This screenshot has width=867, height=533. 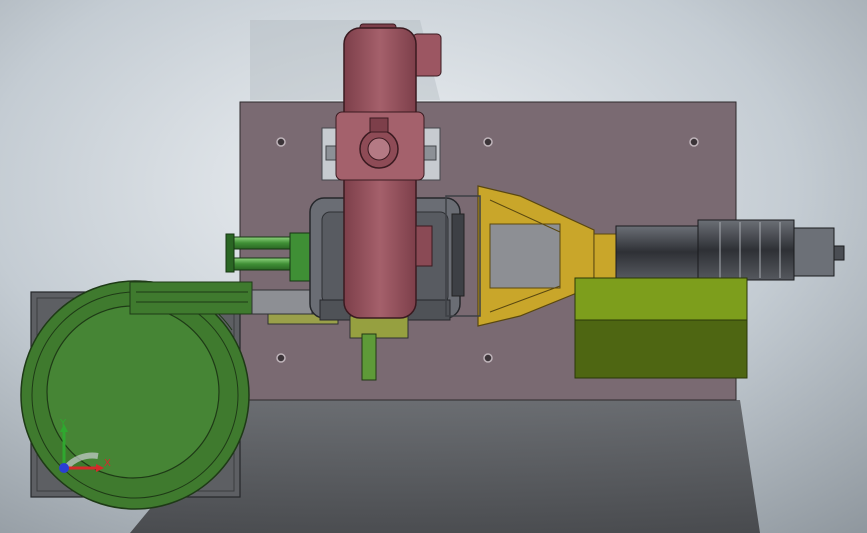 I want to click on cylinder-lower, so click(x=262, y=264).